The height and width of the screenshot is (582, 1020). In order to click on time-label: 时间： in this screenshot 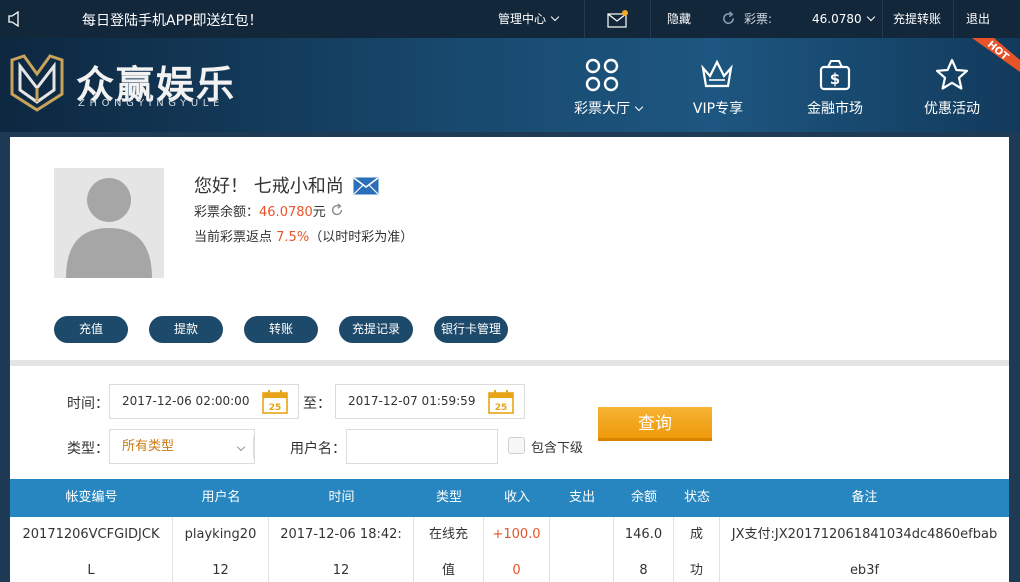, I will do `click(88, 404)`.